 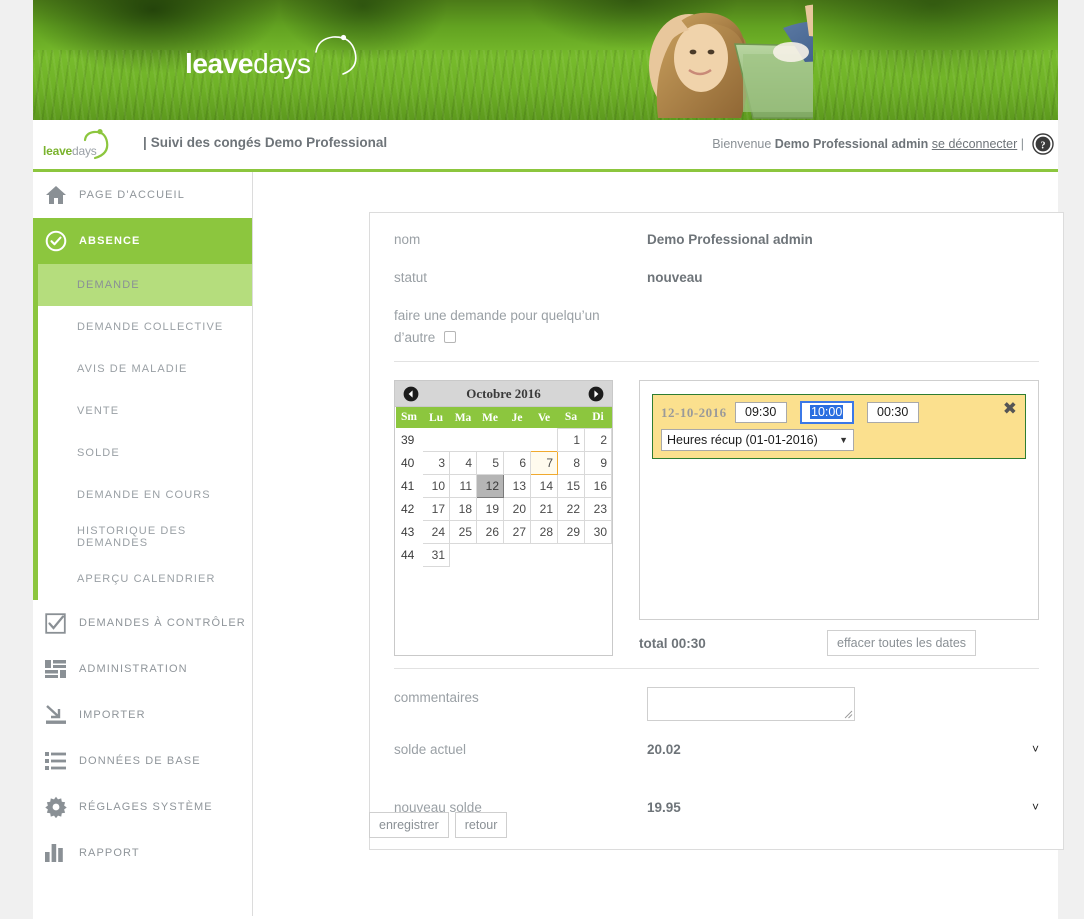 What do you see at coordinates (544, 485) in the screenshot?
I see `calendar-day: 14` at bounding box center [544, 485].